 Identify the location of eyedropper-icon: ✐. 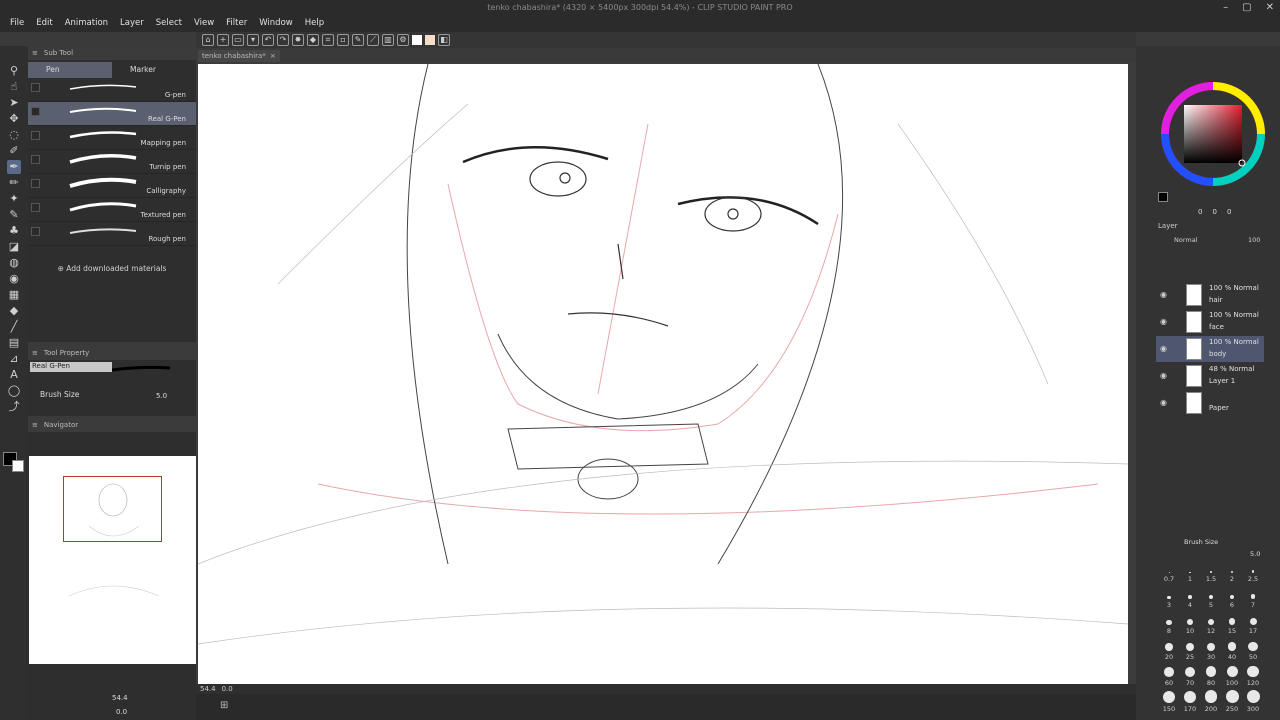
(14, 151).